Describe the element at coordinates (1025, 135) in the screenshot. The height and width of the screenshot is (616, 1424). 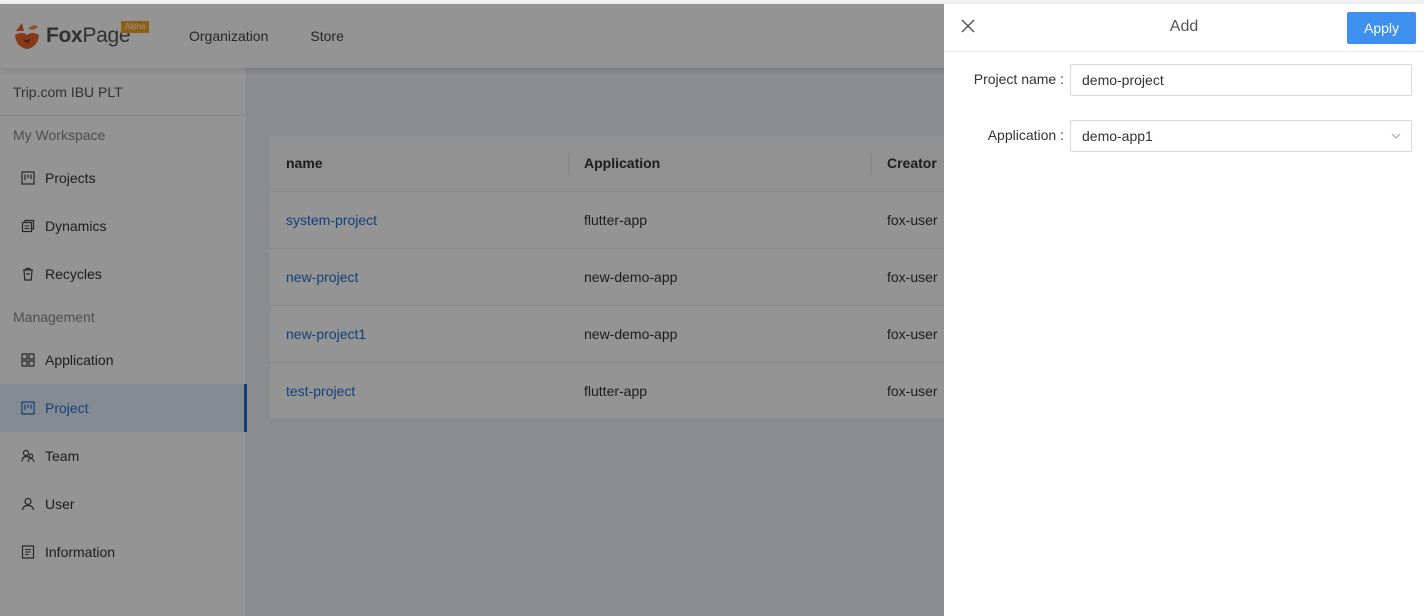
I see `application-label: Application :` at that location.